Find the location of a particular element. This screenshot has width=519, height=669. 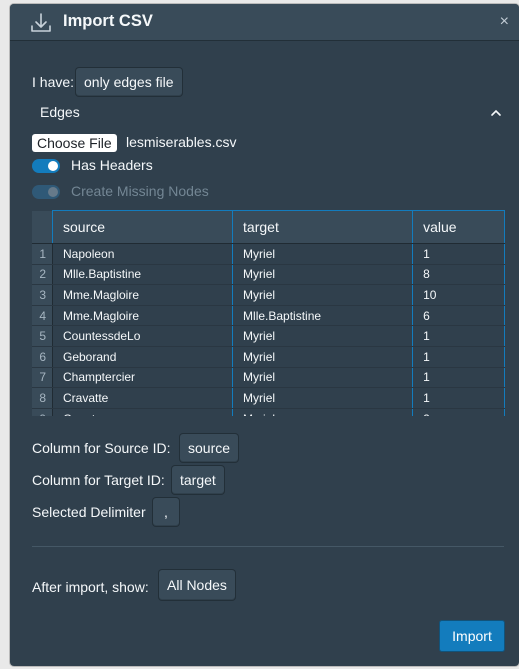

download-icon is located at coordinates (41, 22).